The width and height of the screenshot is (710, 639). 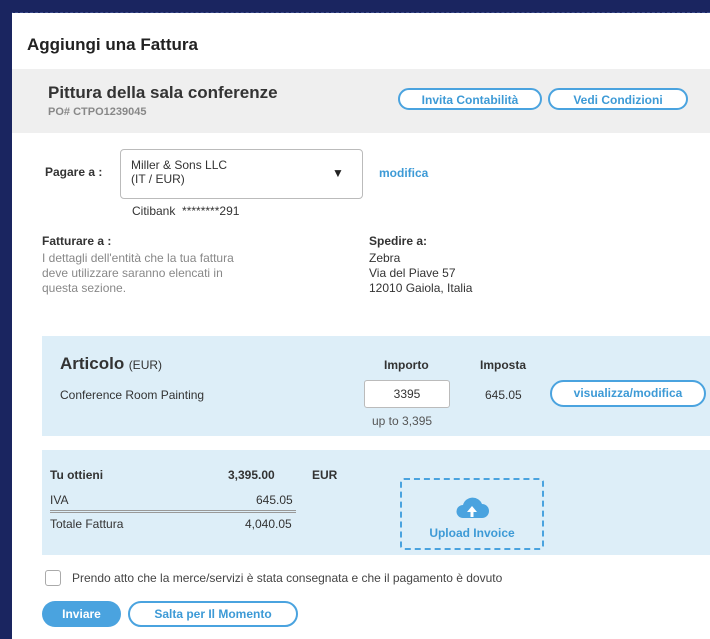 What do you see at coordinates (472, 507) in the screenshot?
I see `cloud-upload-icon` at bounding box center [472, 507].